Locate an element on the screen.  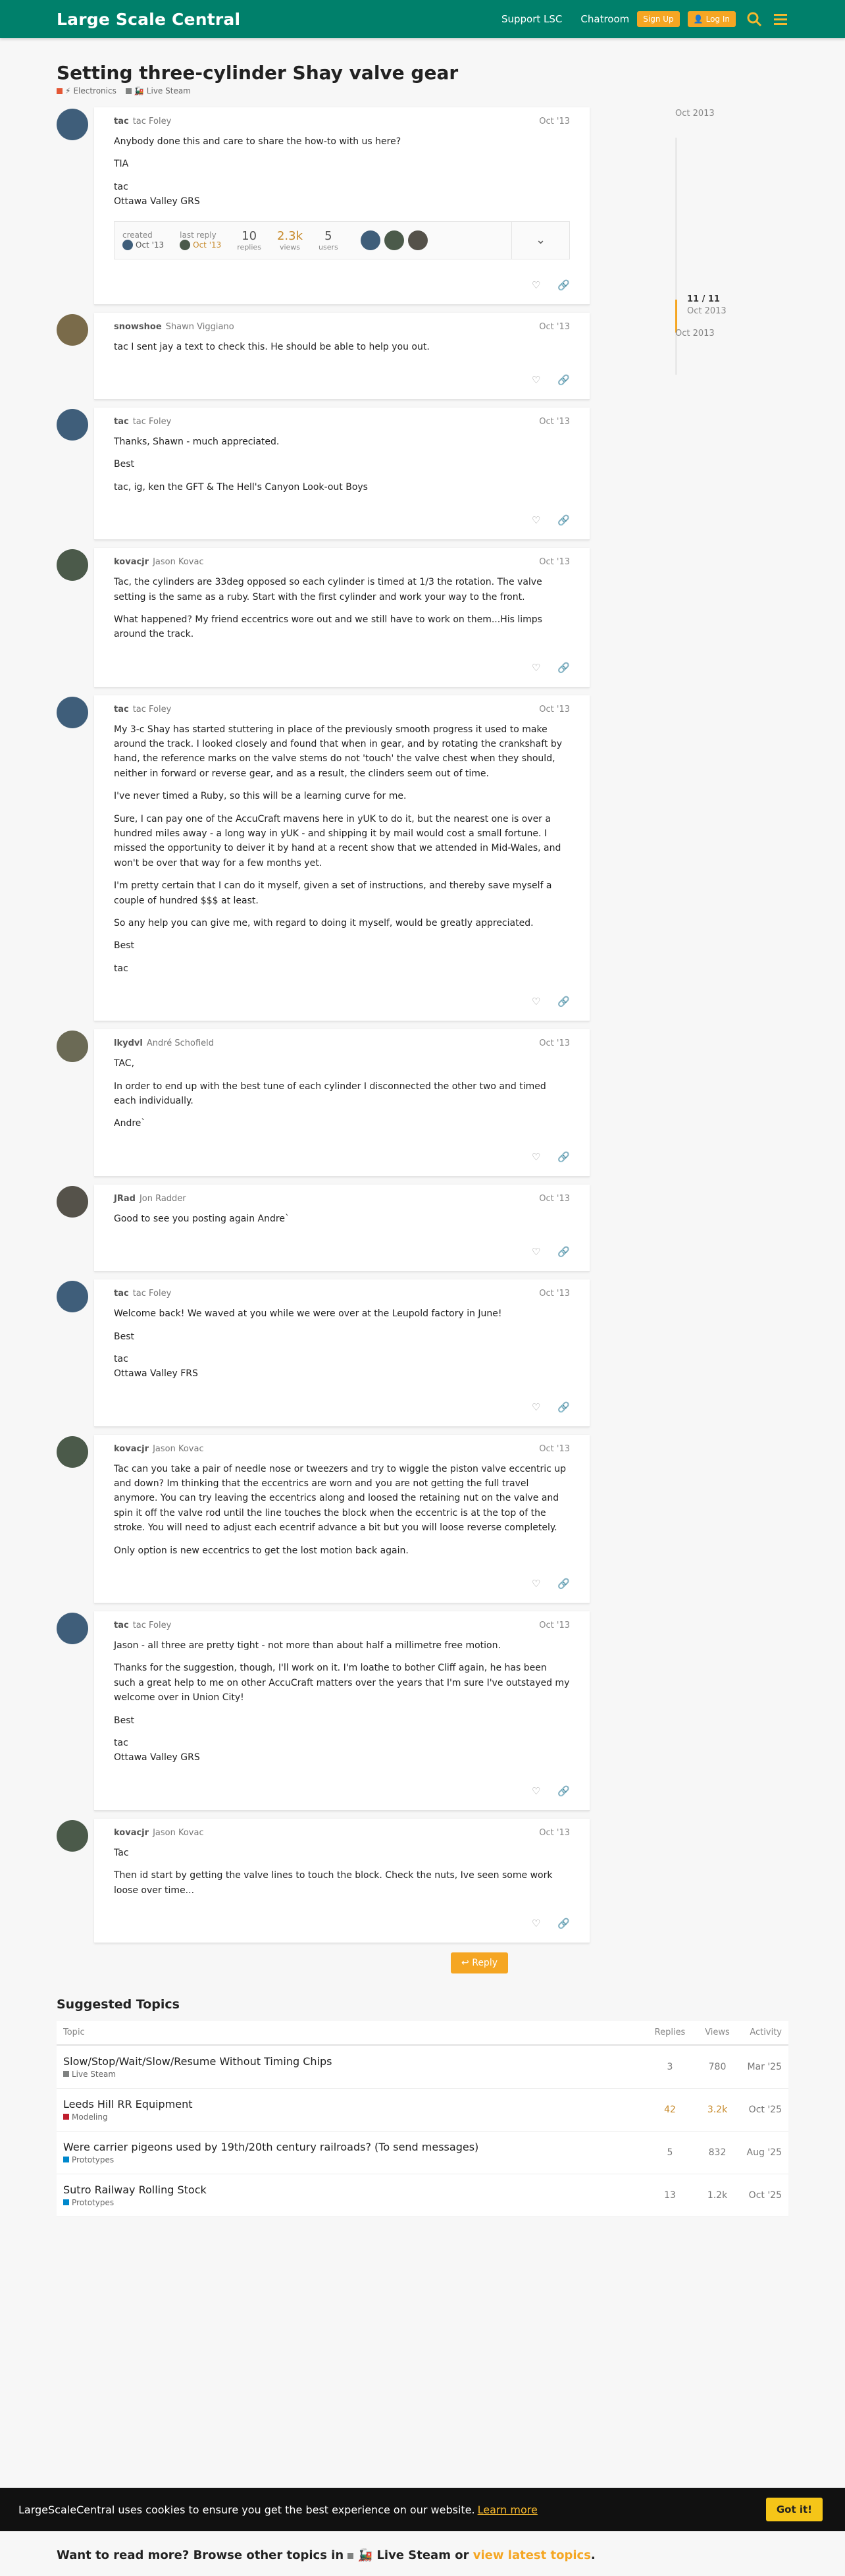
last-reply-cell: last reply Oct '13 is located at coordinates (201, 240).